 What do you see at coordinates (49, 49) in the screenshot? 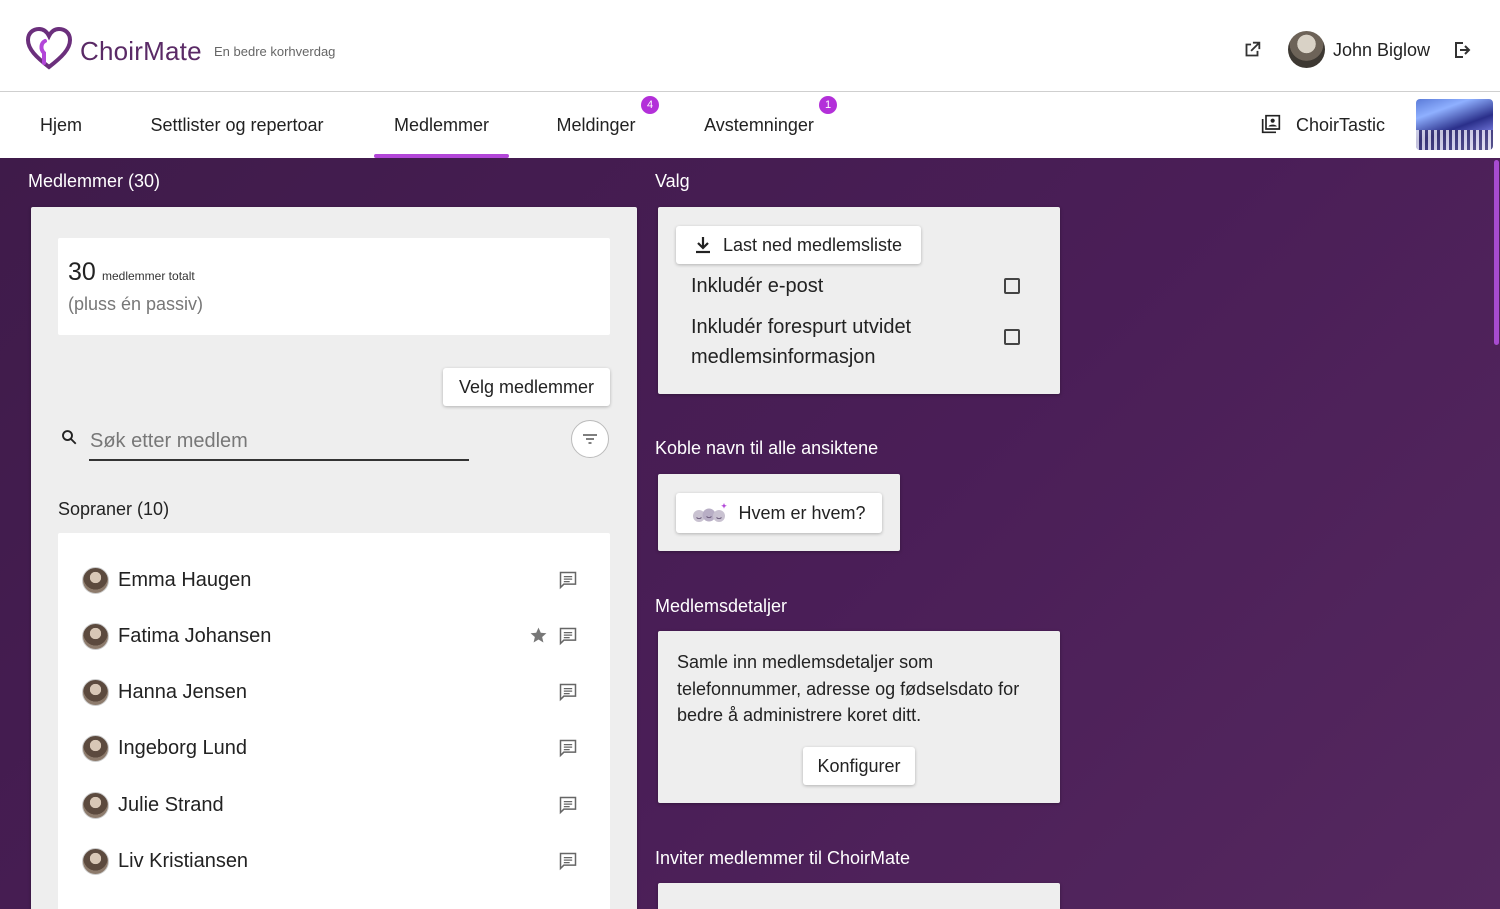
I see `choirmate-logo-icon` at bounding box center [49, 49].